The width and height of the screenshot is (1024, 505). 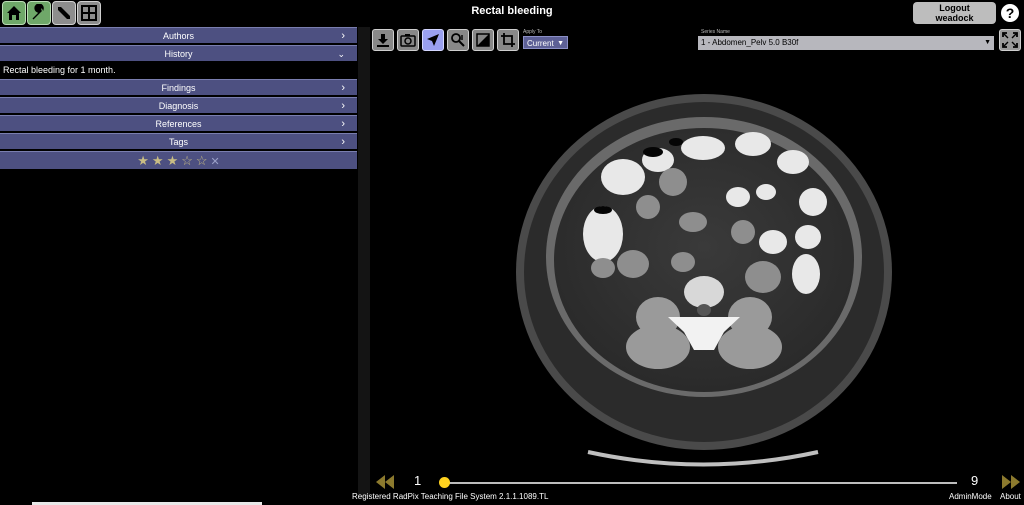 I want to click on admin-mode-link: AdminMode, so click(x=970, y=496).